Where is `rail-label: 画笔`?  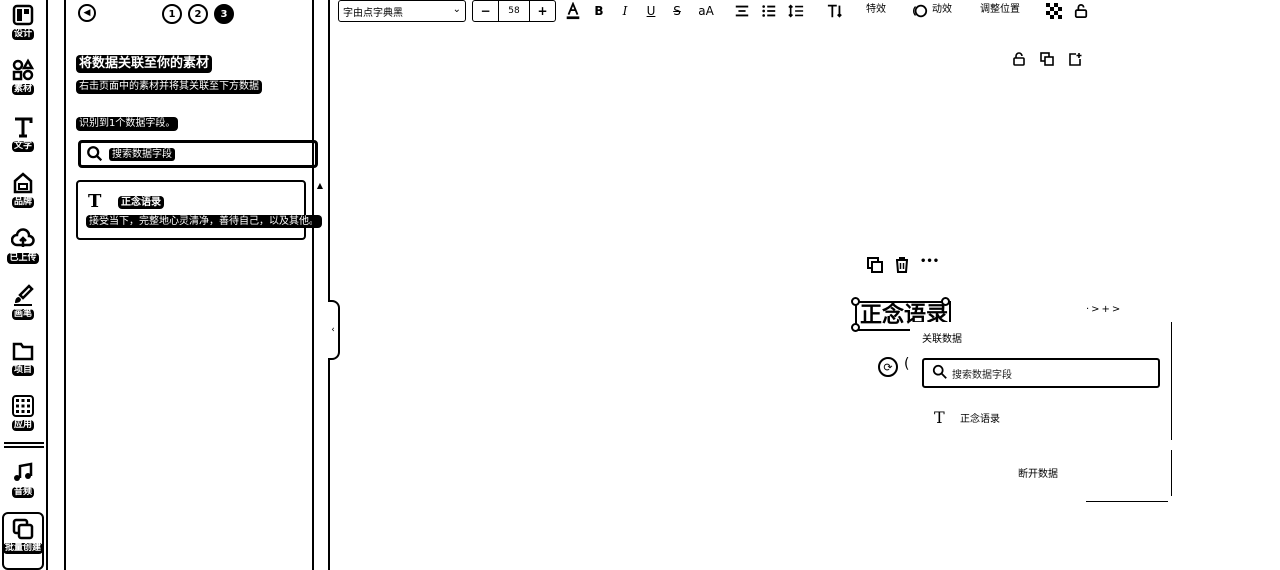
rail-label: 画笔 is located at coordinates (22, 314).